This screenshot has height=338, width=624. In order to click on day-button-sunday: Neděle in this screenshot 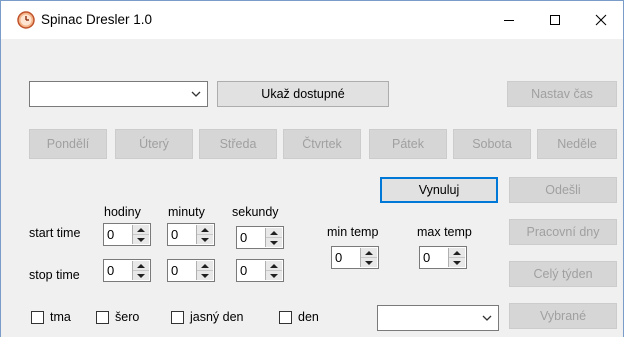, I will do `click(577, 144)`.